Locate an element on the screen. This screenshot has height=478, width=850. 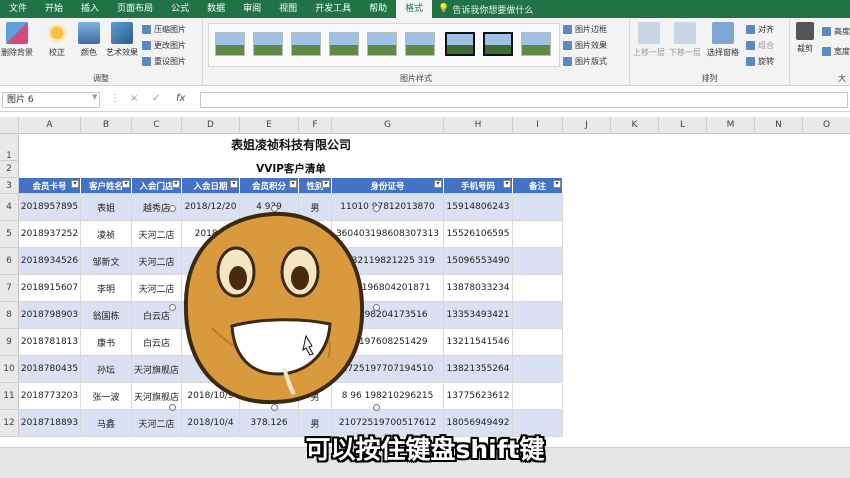
tab-page-layout: 页面布局 is located at coordinates (135, 9).